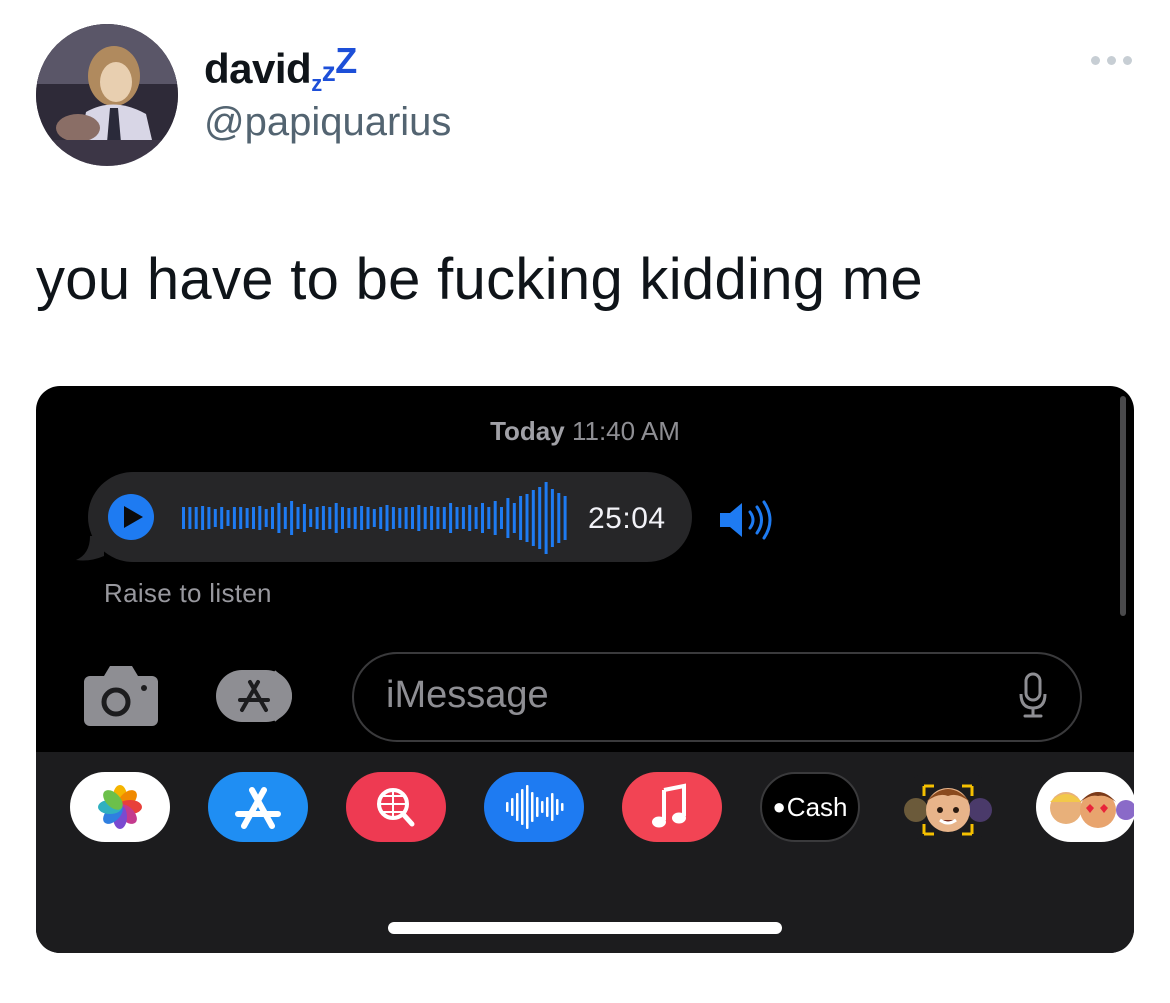 The image size is (1170, 1003). I want to click on microphone-icon, so click(1033, 696).